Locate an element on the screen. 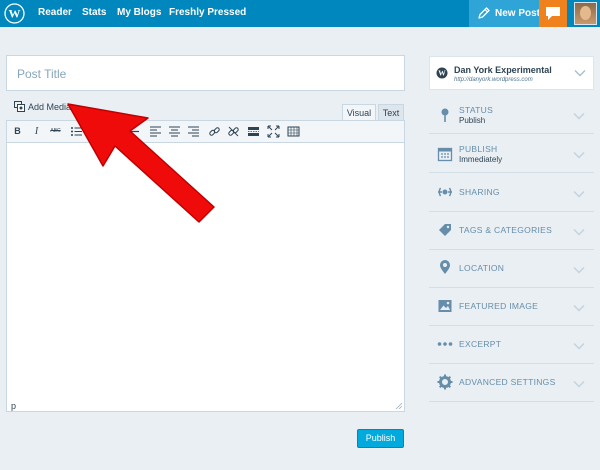 This screenshot has width=600, height=470. post-title-input: Post Title is located at coordinates (205, 73).